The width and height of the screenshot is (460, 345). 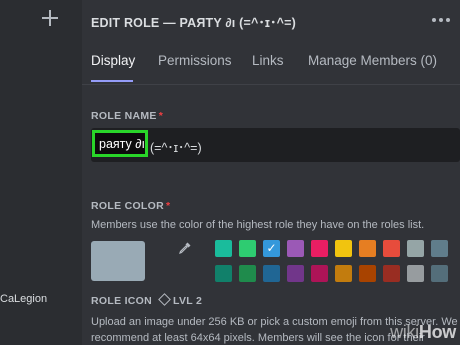 I want to click on default-color-swatch, so click(x=118, y=261).